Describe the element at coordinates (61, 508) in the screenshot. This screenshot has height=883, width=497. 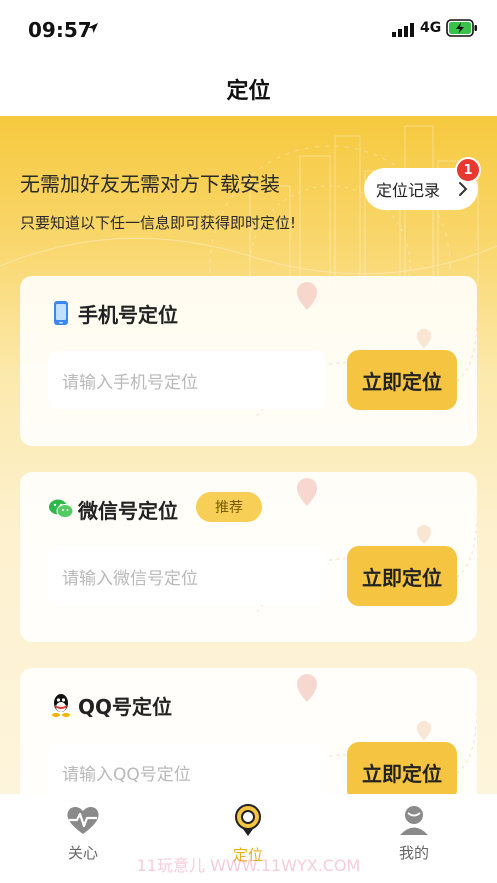
I see `wechat-icon` at that location.